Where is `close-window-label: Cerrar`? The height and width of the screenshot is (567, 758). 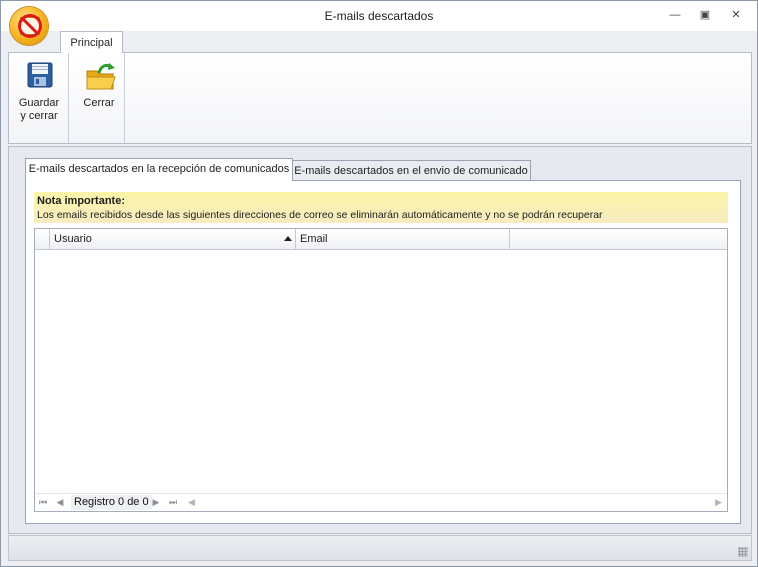 close-window-label: Cerrar is located at coordinates (99, 103).